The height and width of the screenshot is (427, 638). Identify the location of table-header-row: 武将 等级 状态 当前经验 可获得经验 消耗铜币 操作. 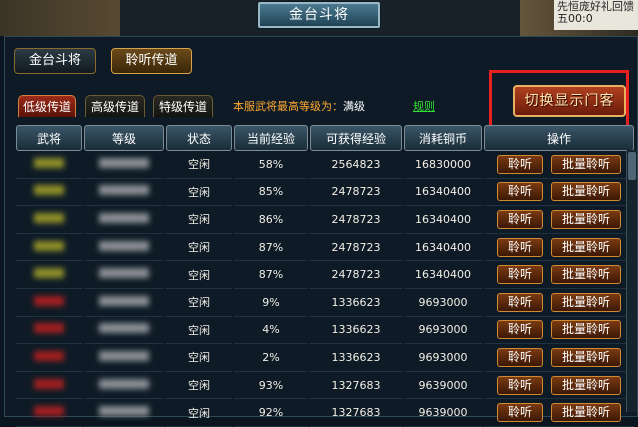
(325, 138).